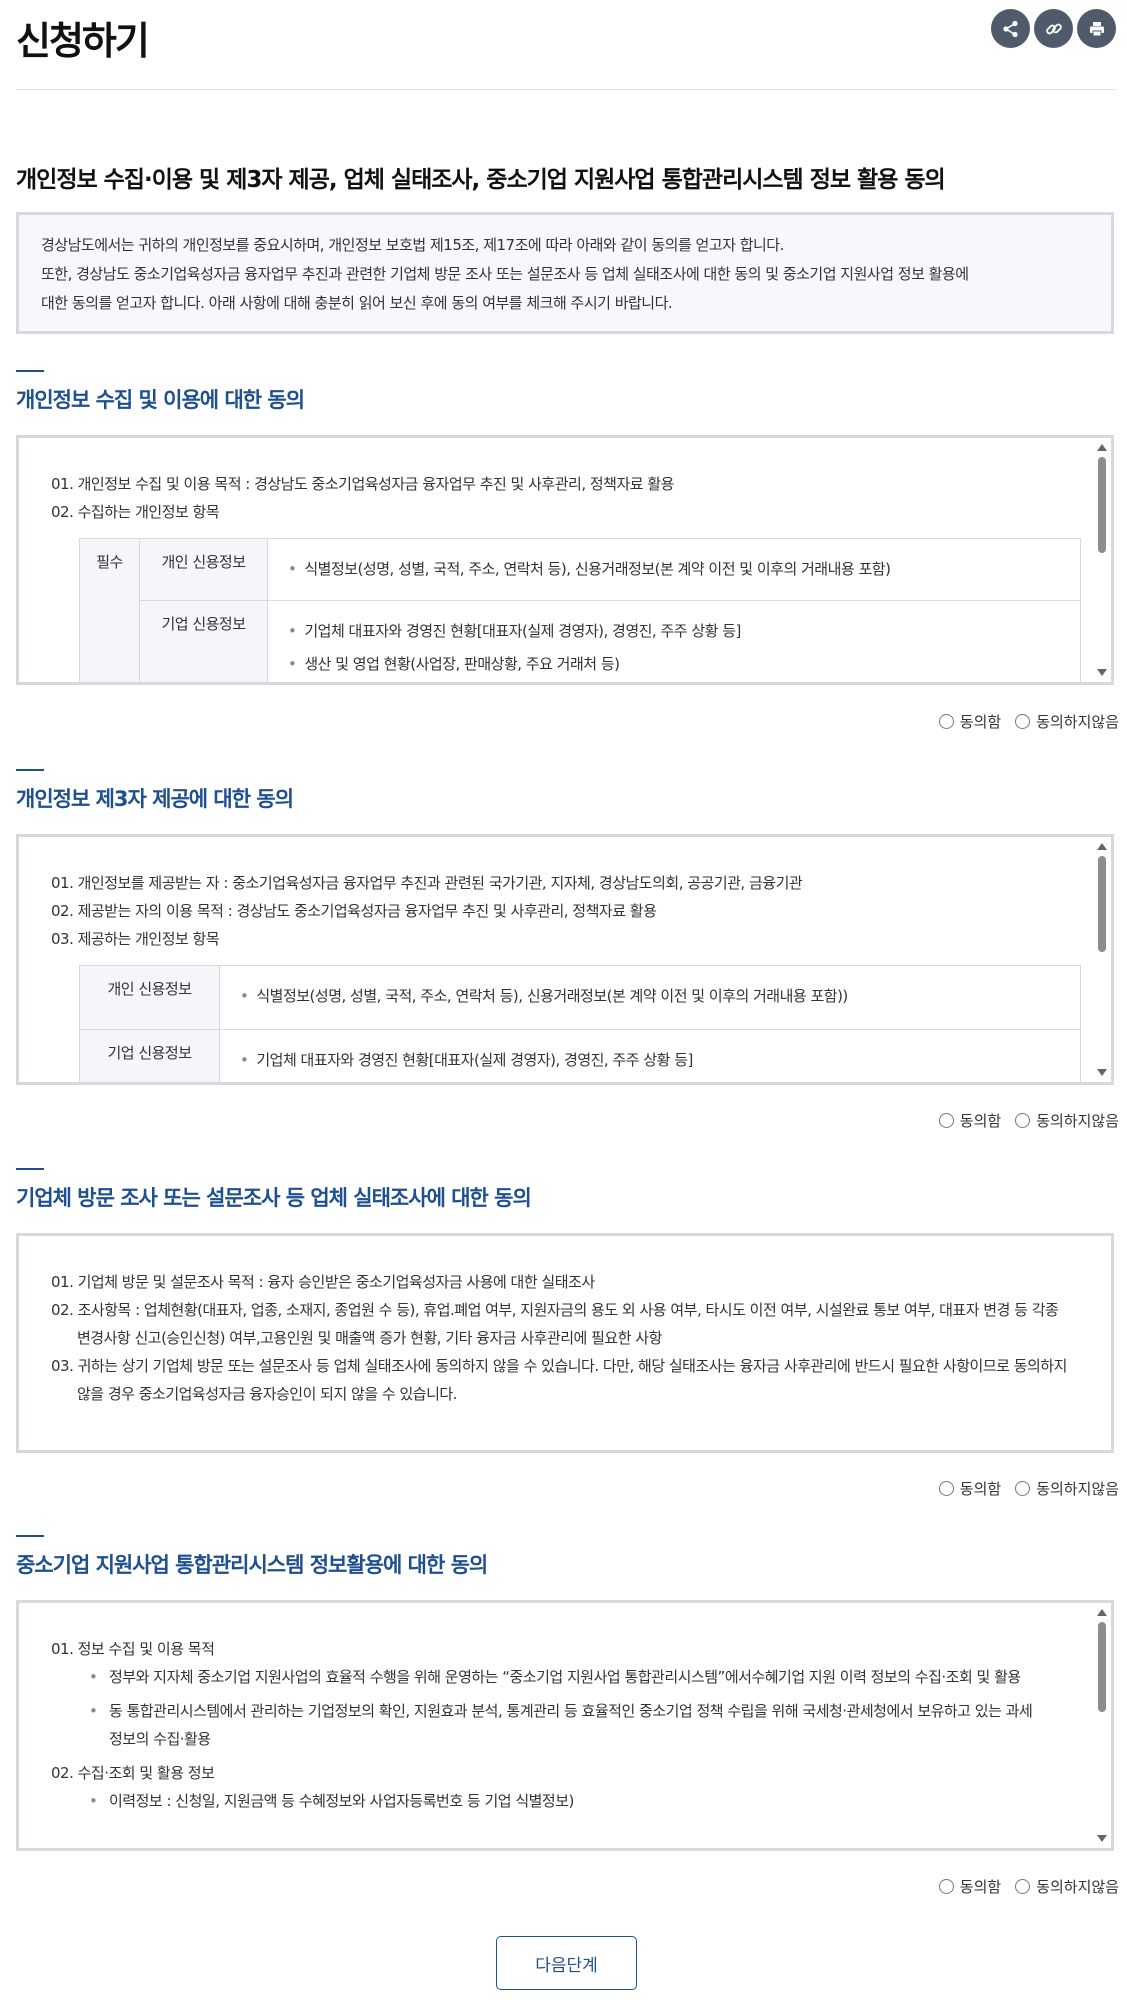  I want to click on next-step-button: 다음단계, so click(566, 1963).